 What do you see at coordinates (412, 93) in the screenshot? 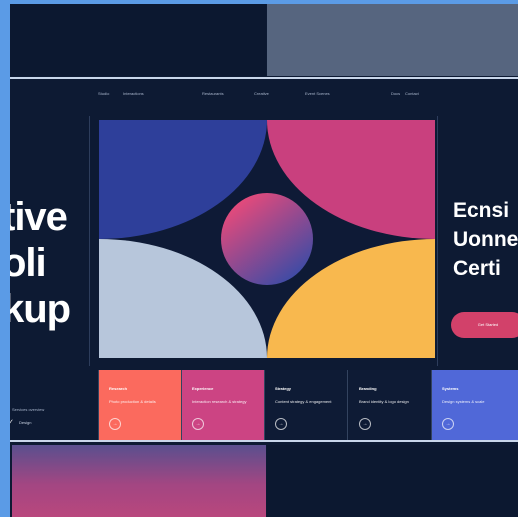
I see `nav-item-contact: Contact` at bounding box center [412, 93].